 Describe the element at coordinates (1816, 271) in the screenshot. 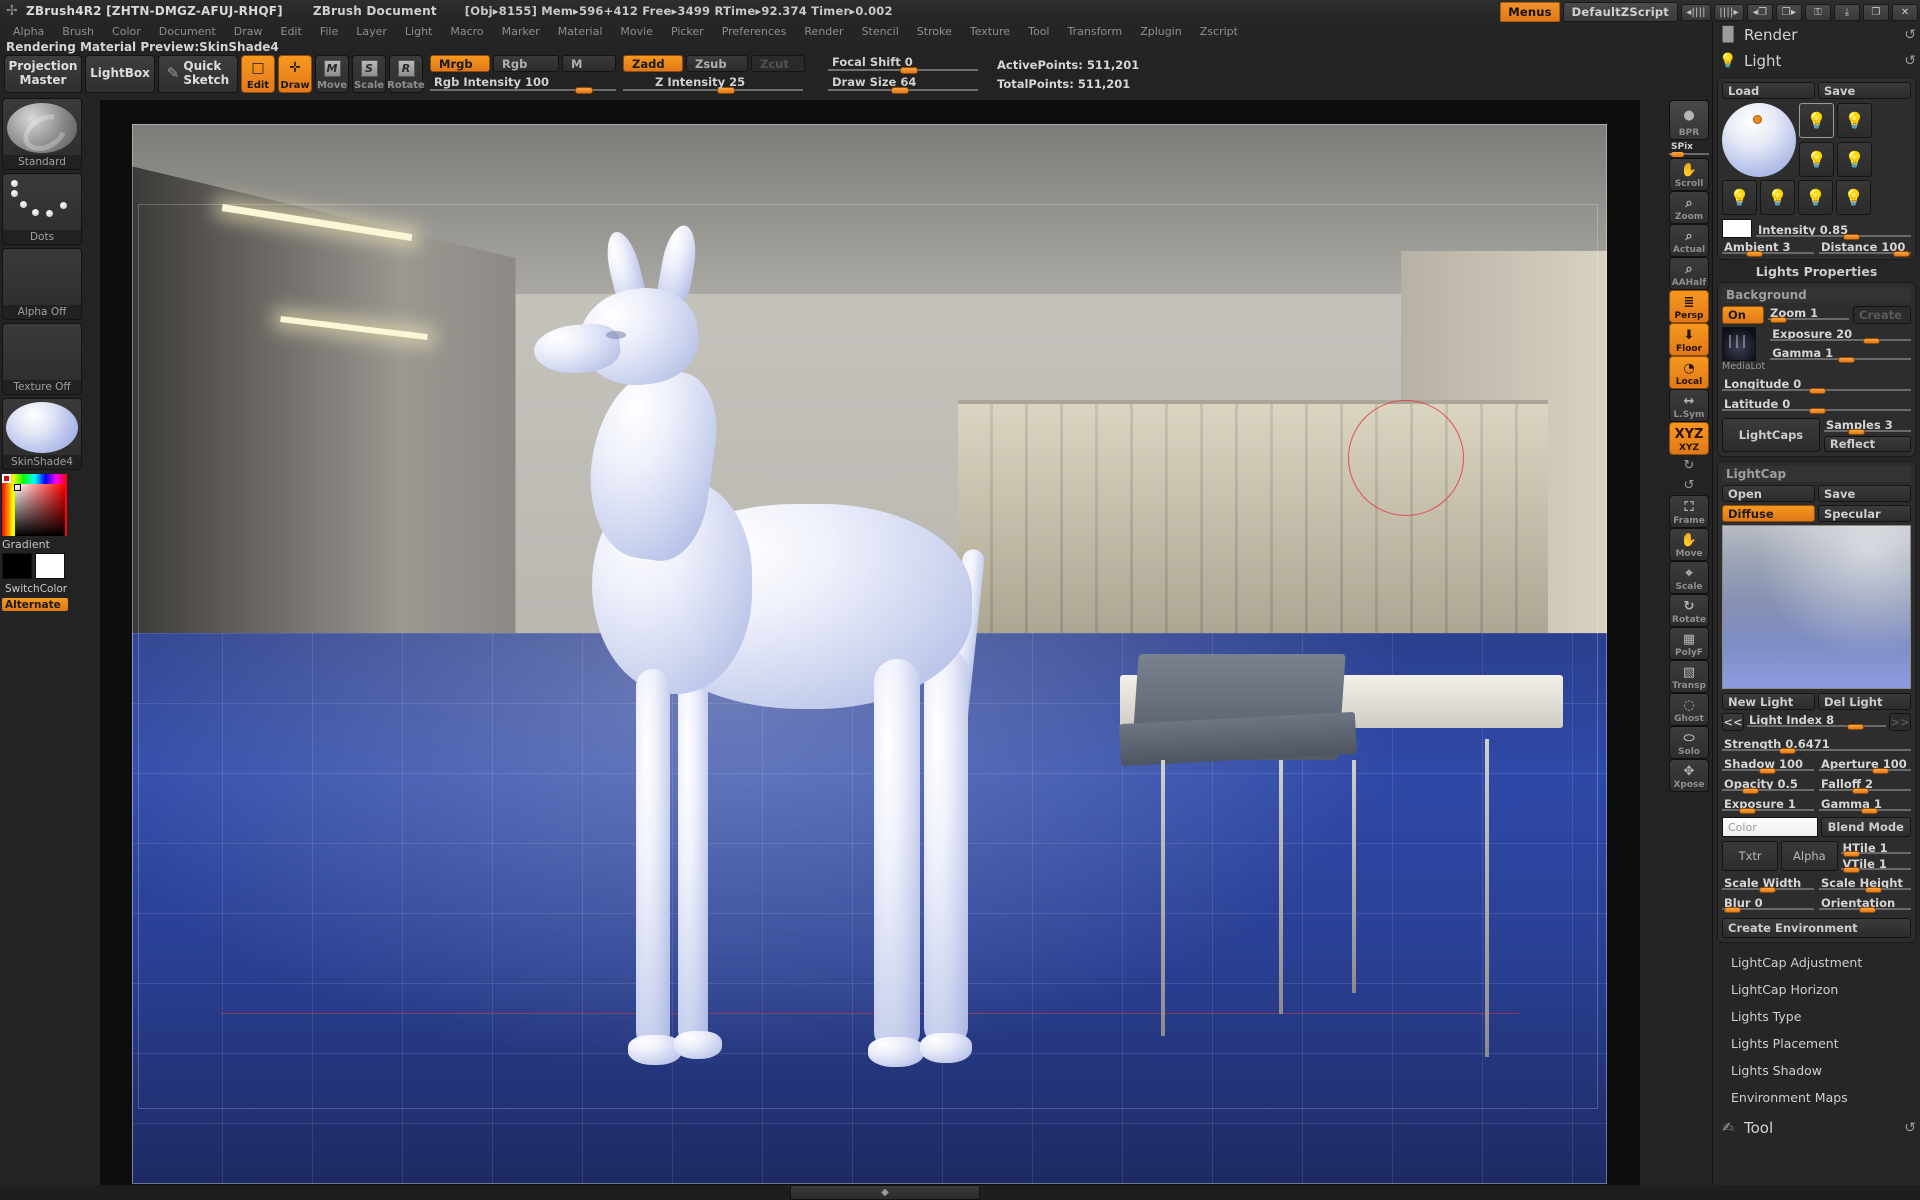

I see `lights-properties-title: Lights Properties` at that location.